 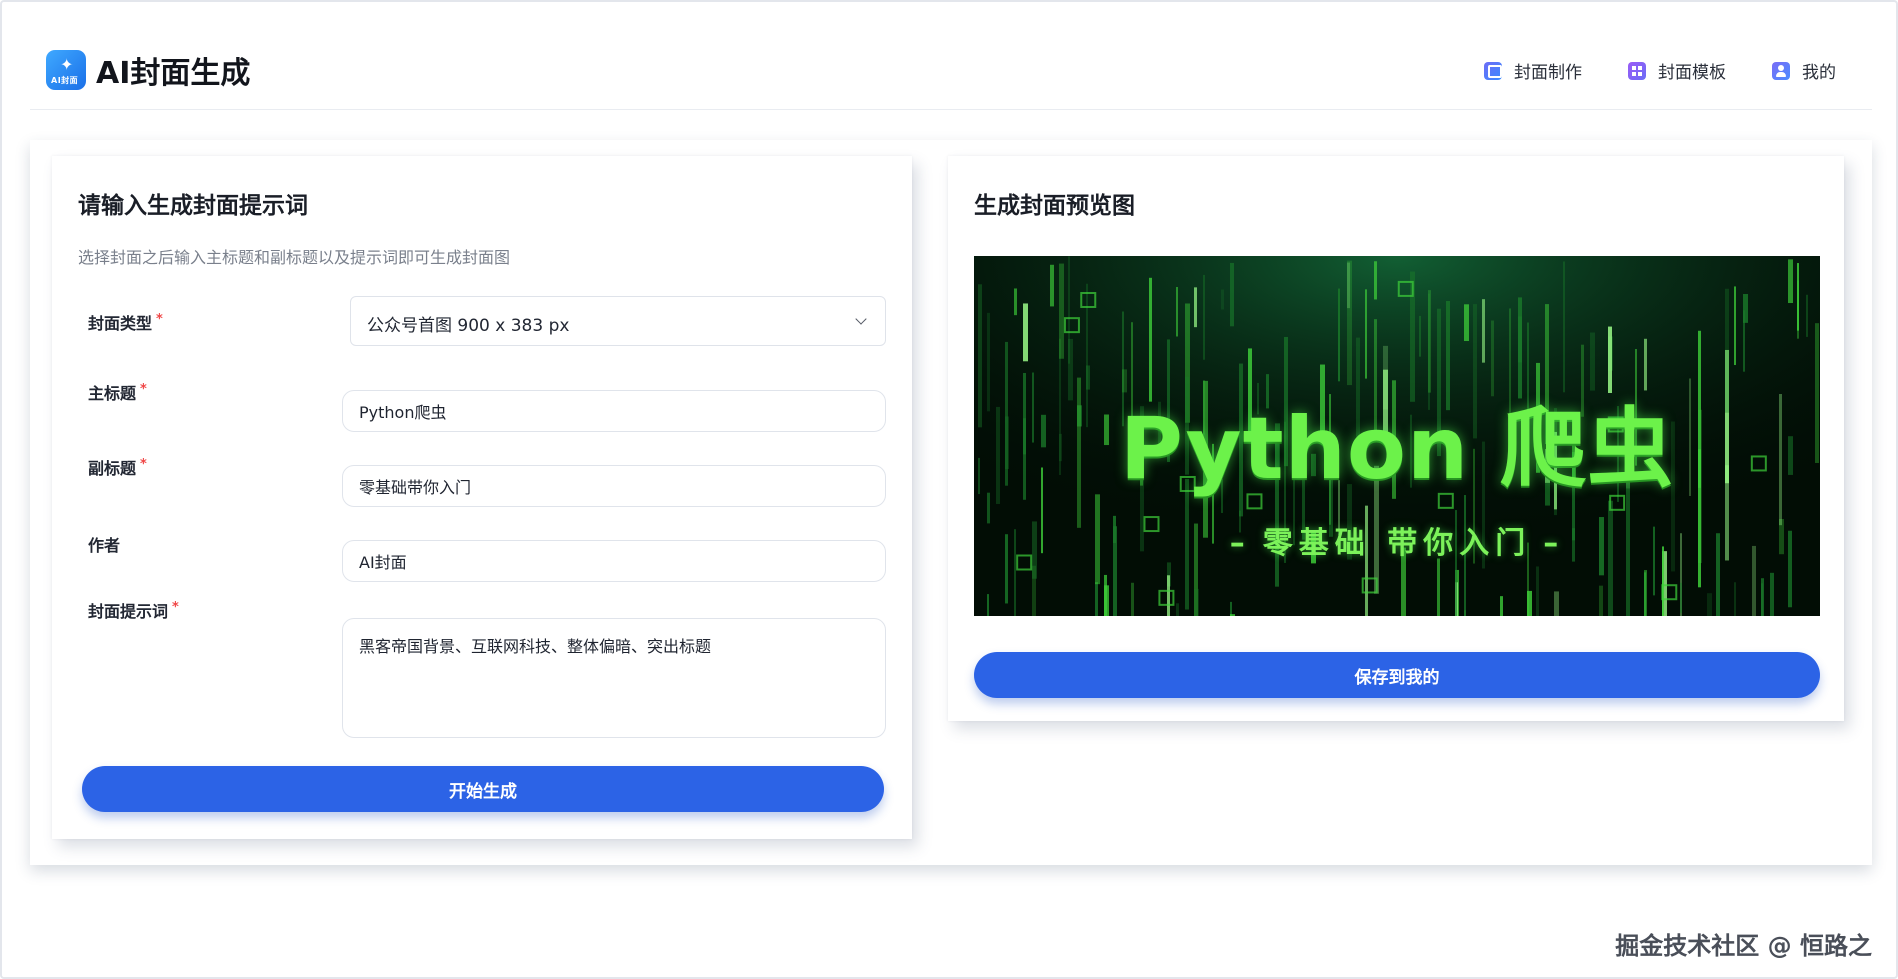 I want to click on label-text: 作者, so click(x=104, y=545).